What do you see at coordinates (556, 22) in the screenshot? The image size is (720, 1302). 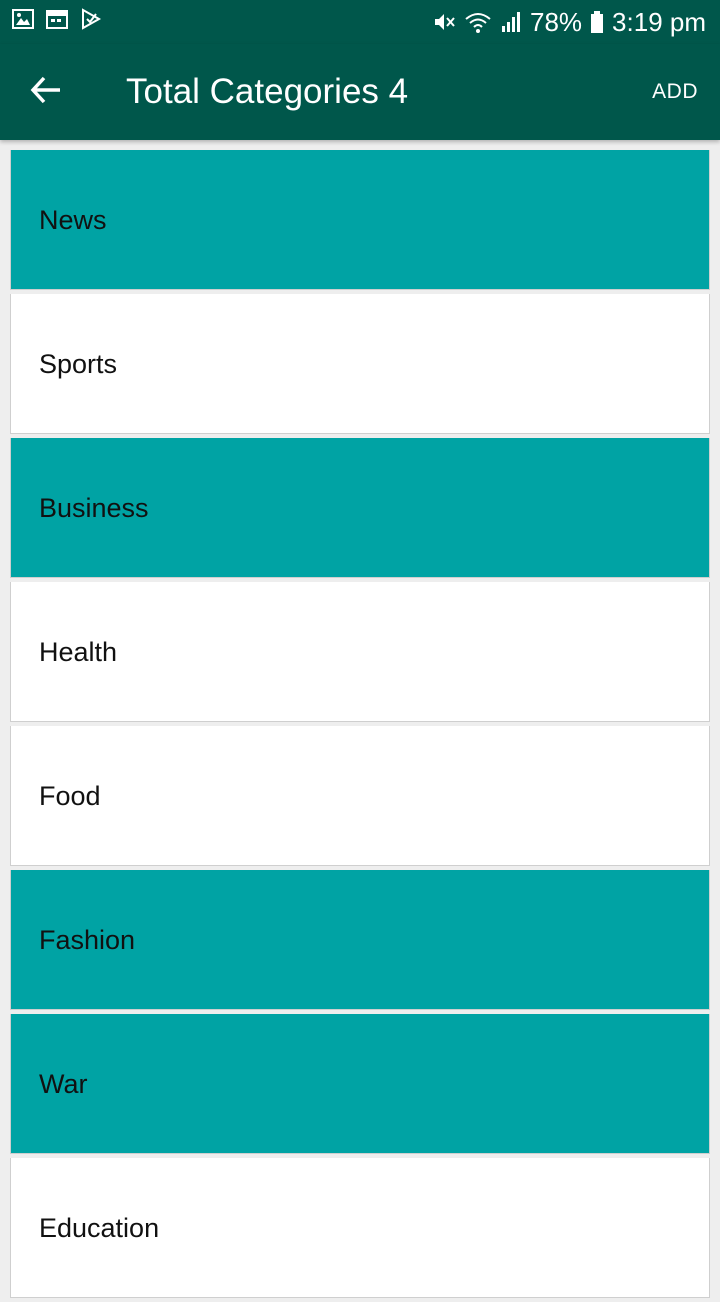 I see `battery-percent: 78%` at bounding box center [556, 22].